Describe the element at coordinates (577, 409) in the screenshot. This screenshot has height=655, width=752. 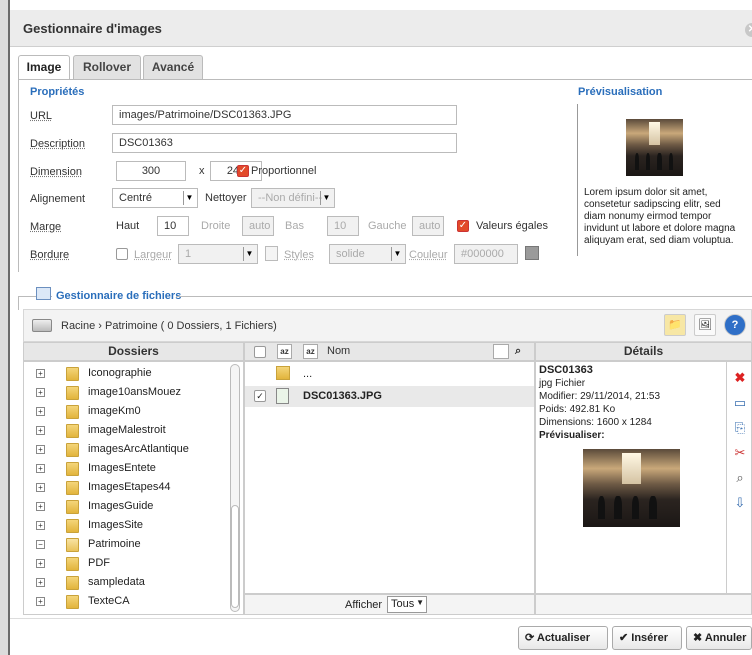
I see `detail-weight: Poids: 492.81 Ko` at that location.